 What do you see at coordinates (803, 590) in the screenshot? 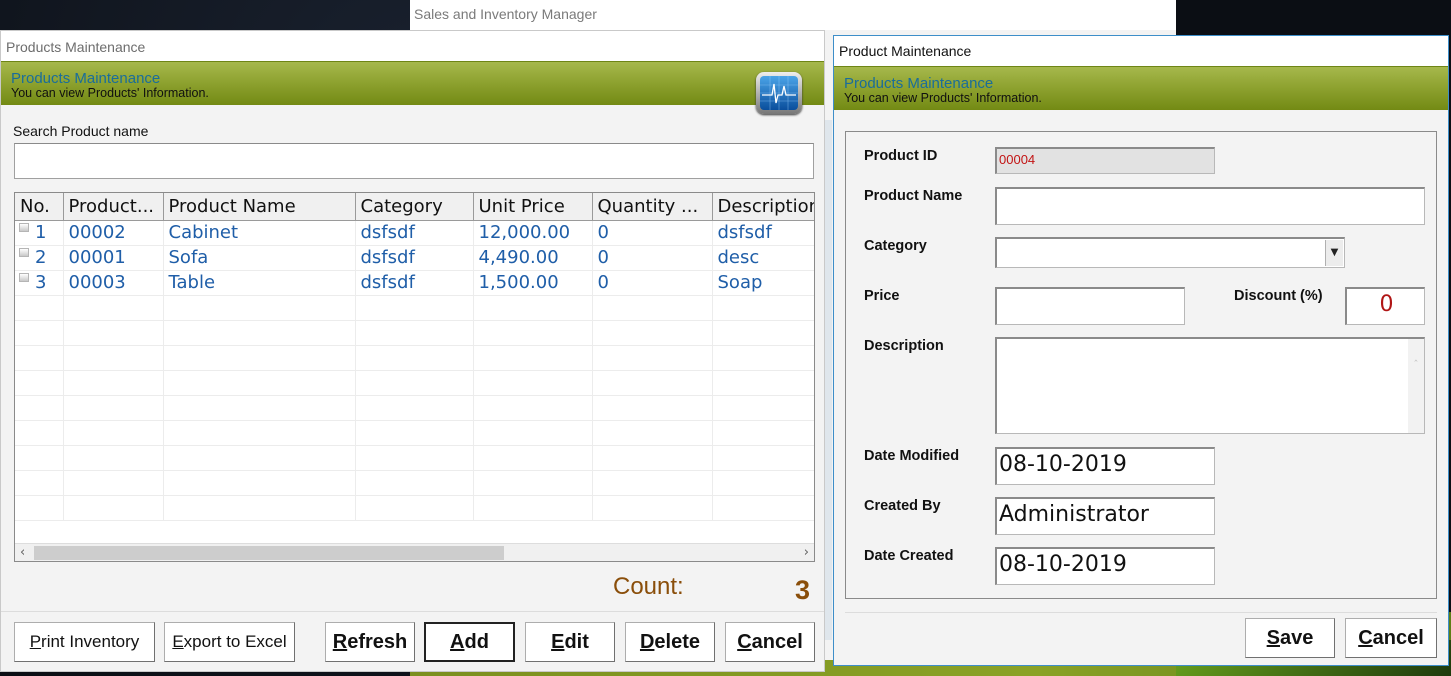
I see `count-value: 3` at bounding box center [803, 590].